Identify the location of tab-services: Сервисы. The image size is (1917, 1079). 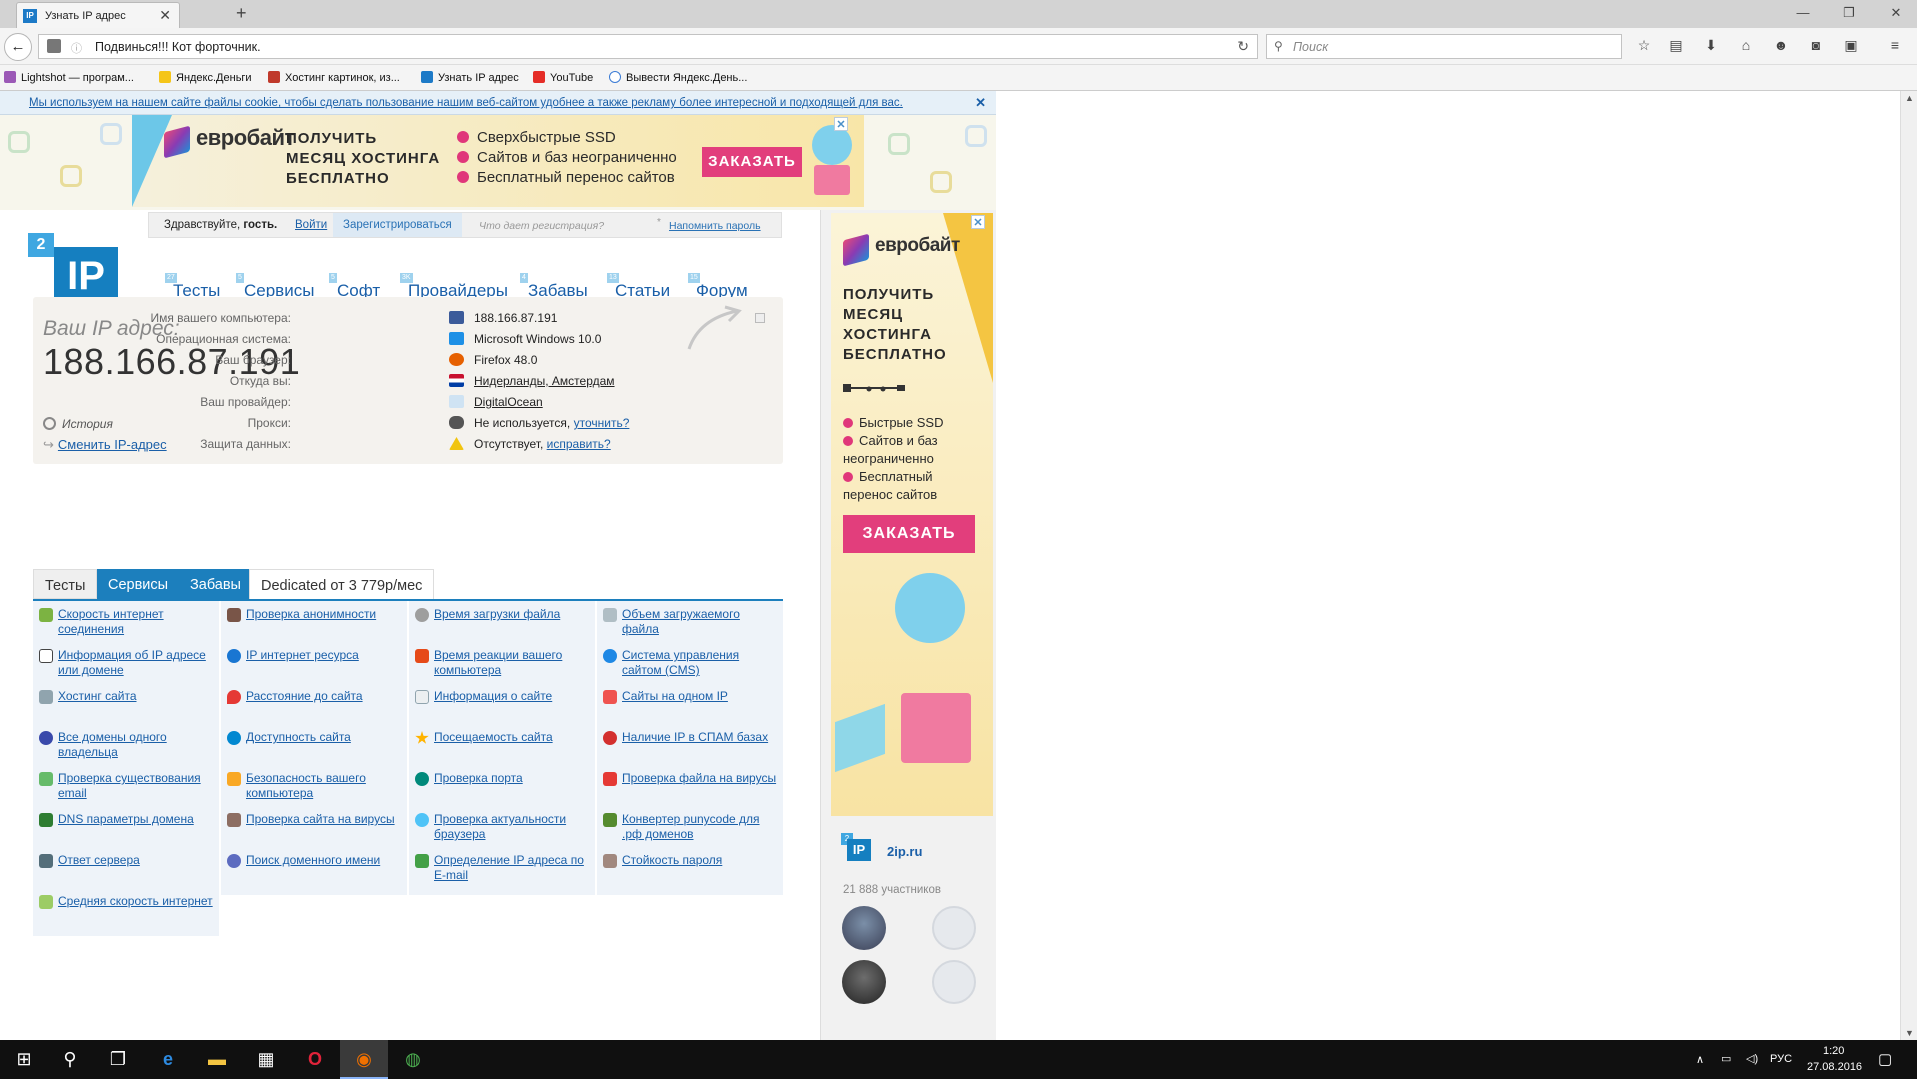
(138, 584).